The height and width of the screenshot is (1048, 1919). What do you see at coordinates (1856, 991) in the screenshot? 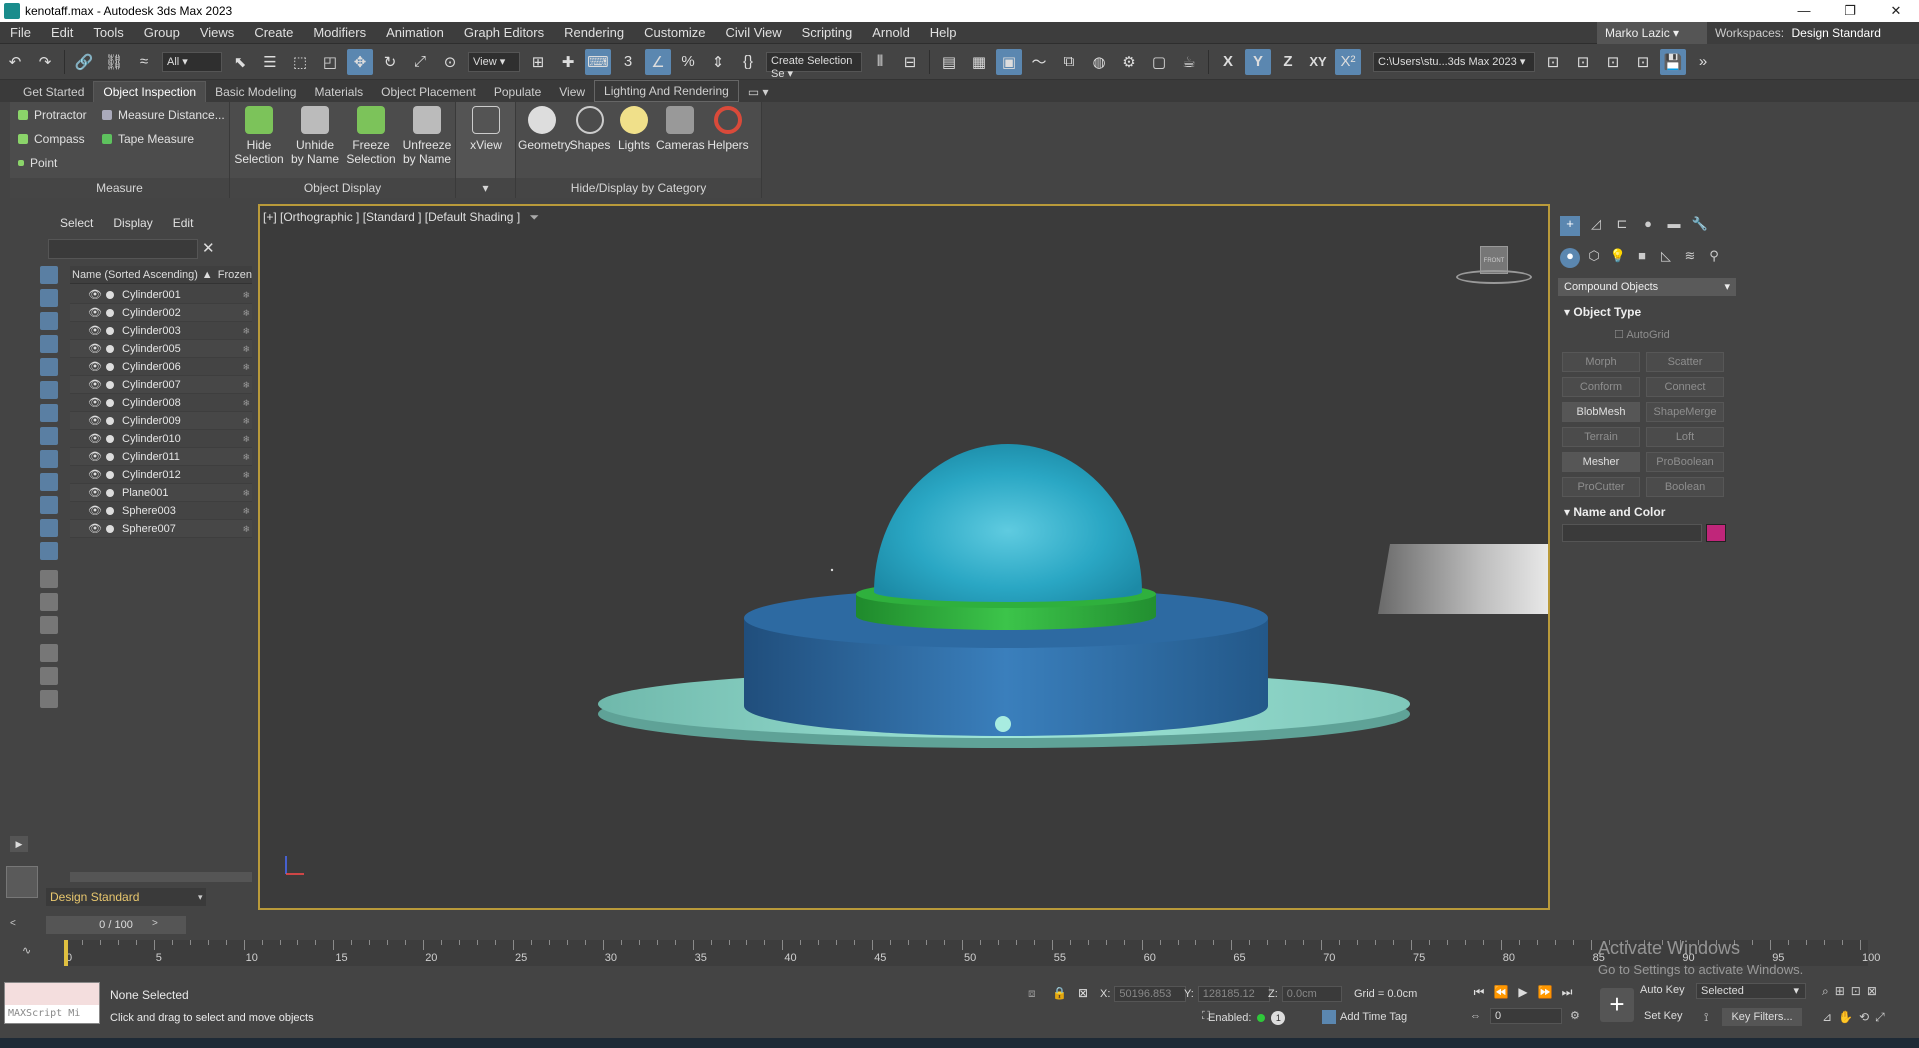
I see `zoom-extents-icon: ⊡` at bounding box center [1856, 991].